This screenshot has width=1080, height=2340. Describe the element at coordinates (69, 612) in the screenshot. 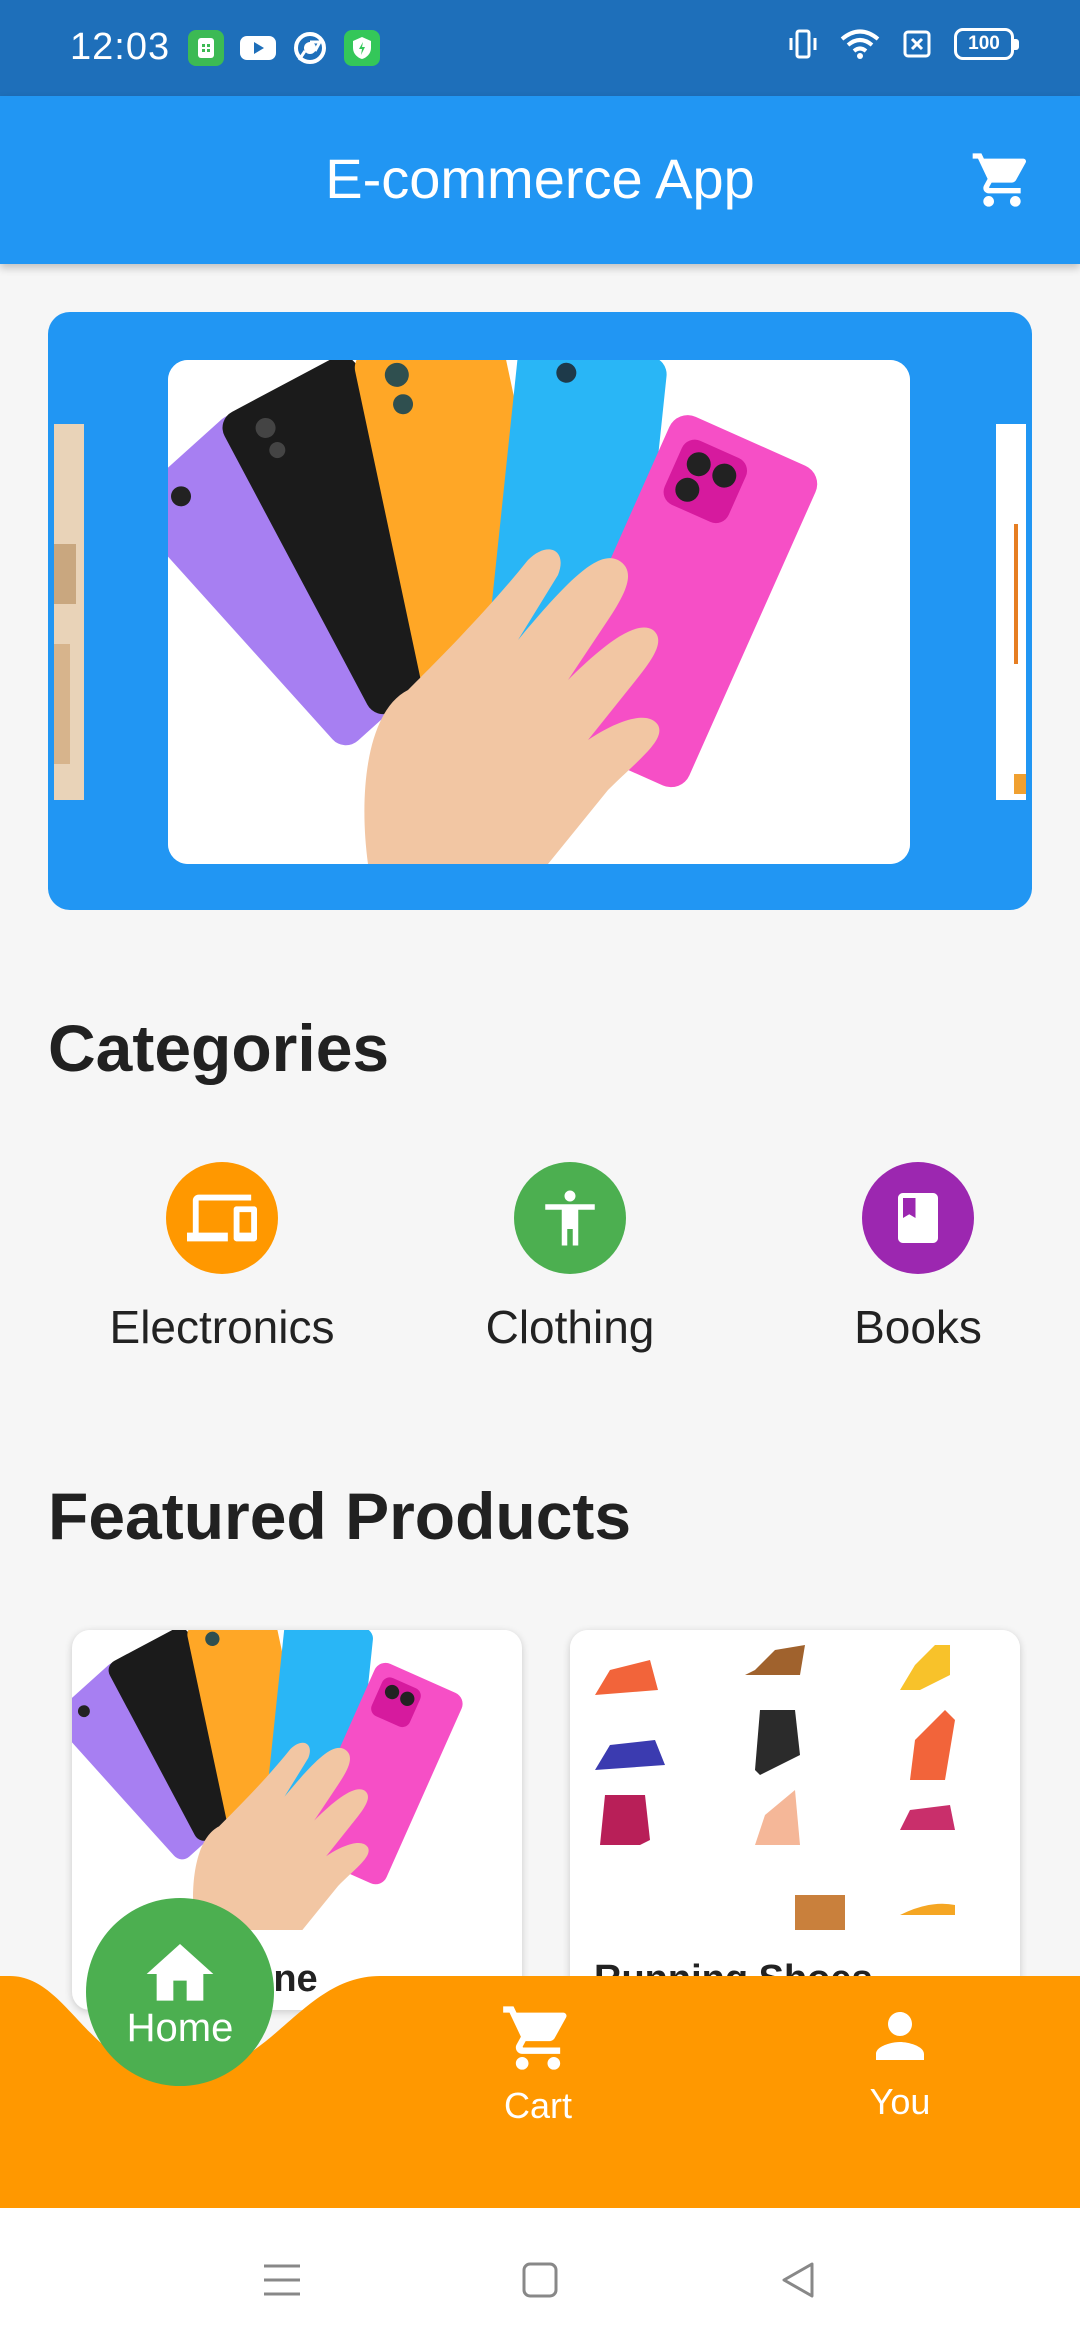

I see `carousel-prev-slide` at that location.